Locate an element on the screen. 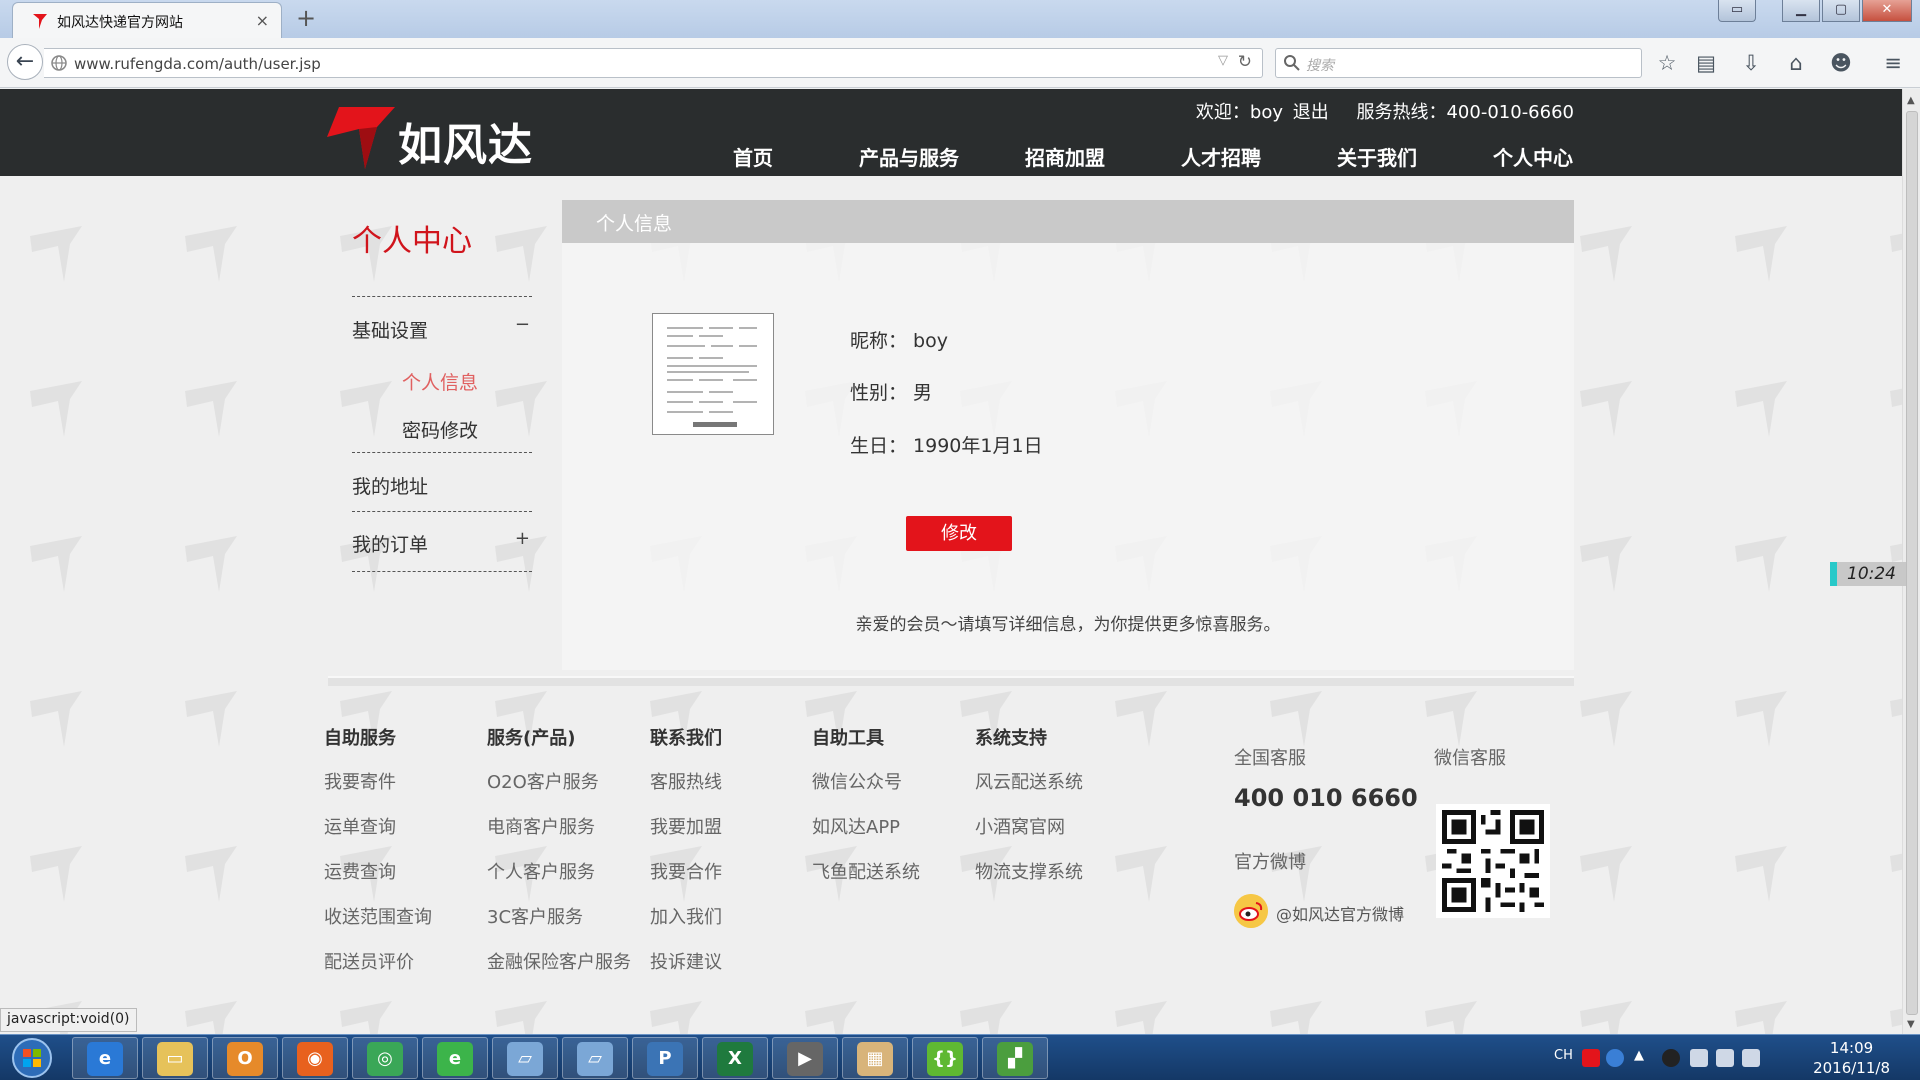  main-nav: 首页 产品与服务 招商加盟 人才招聘 关于我们 个人中心 is located at coordinates (1143, 156).